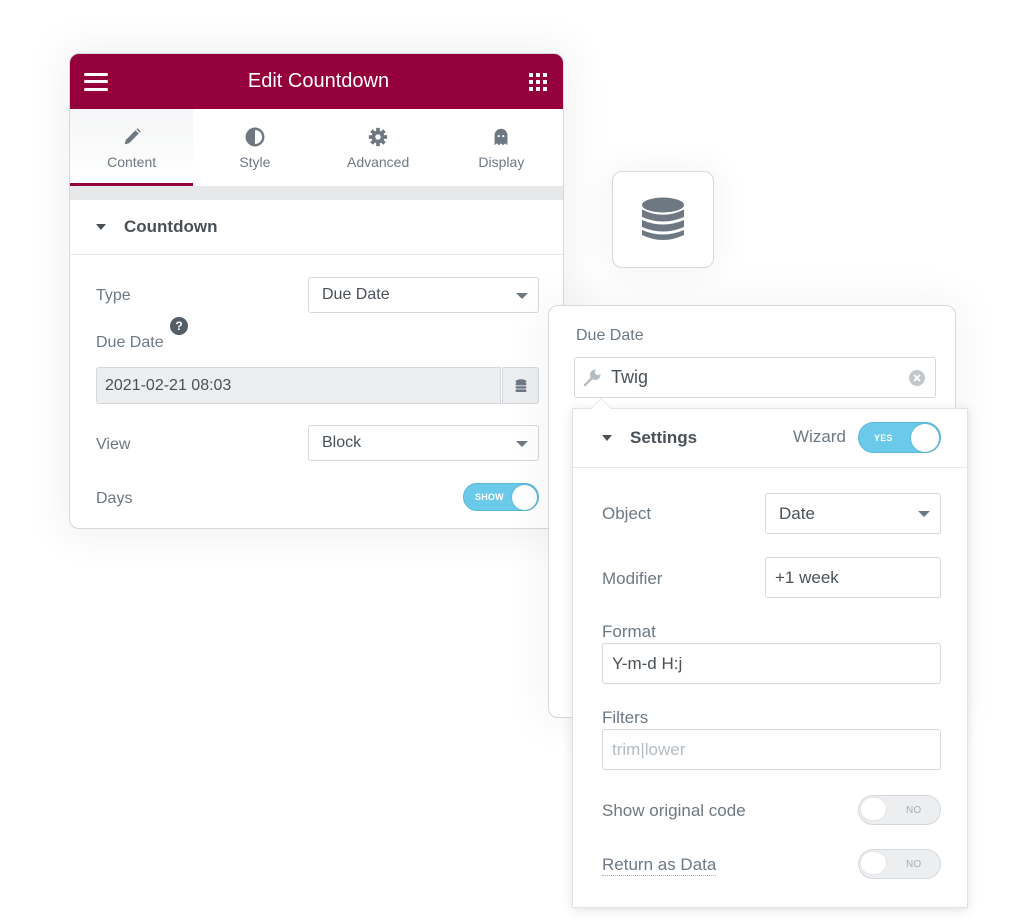 The height and width of the screenshot is (922, 1024). Describe the element at coordinates (674, 810) in the screenshot. I see `show-original-code-label: Show original code` at that location.